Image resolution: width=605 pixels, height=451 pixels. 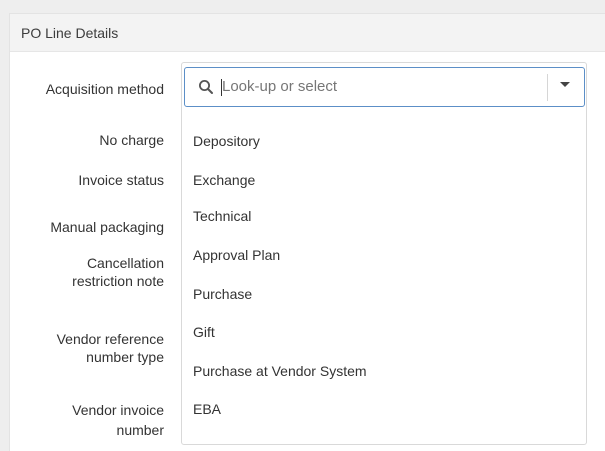 I want to click on option-depository: Depository, so click(x=226, y=141).